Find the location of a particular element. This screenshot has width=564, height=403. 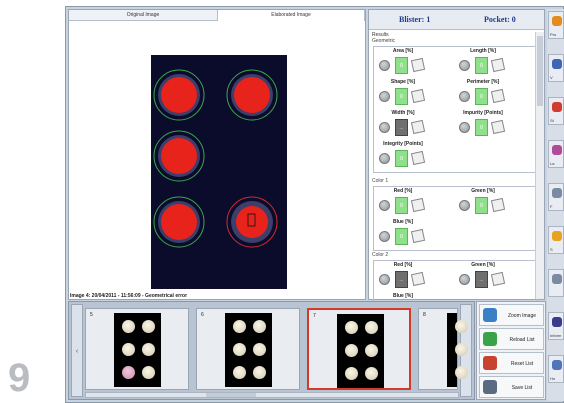

results-scroll-thumb is located at coordinates (540, 71).